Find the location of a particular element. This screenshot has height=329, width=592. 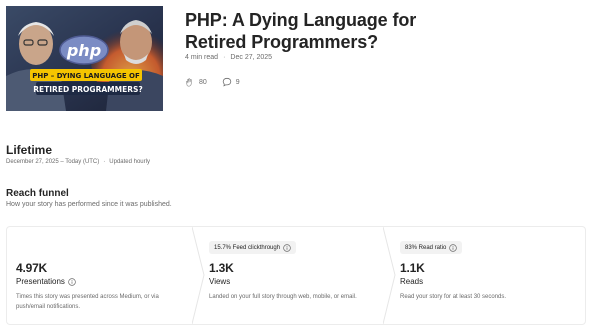

reads-label-row: Reads is located at coordinates (411, 281).